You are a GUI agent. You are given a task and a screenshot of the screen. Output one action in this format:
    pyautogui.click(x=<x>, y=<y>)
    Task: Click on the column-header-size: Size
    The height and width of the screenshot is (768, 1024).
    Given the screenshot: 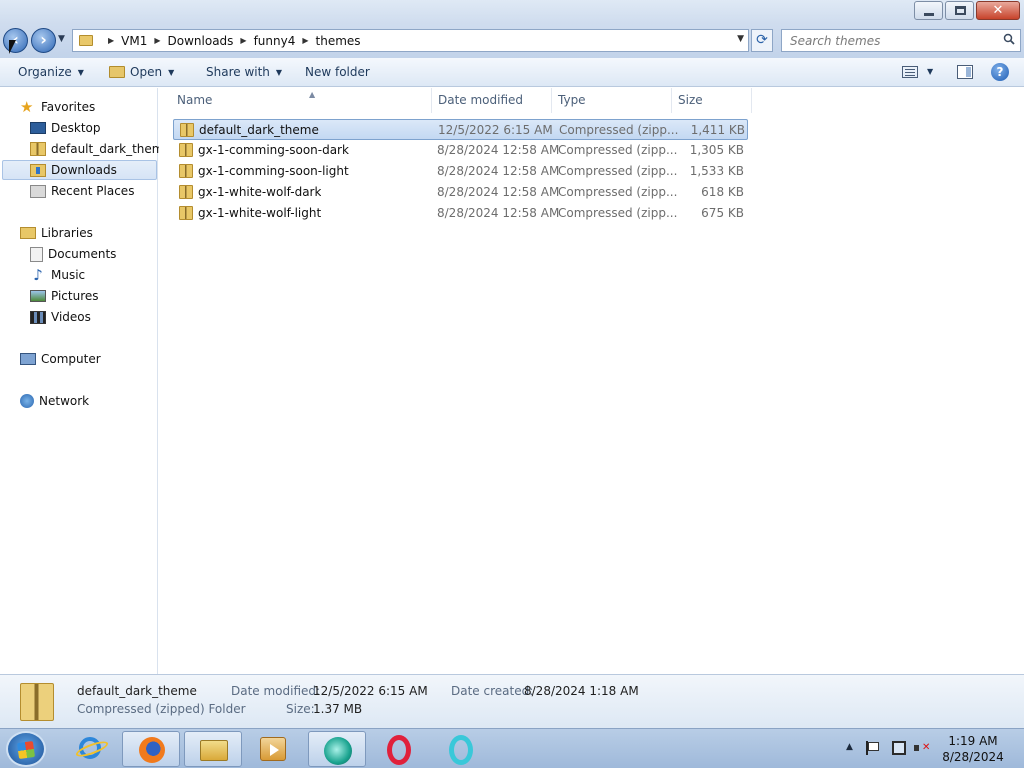 What is the action you would take?
    pyautogui.click(x=712, y=100)
    